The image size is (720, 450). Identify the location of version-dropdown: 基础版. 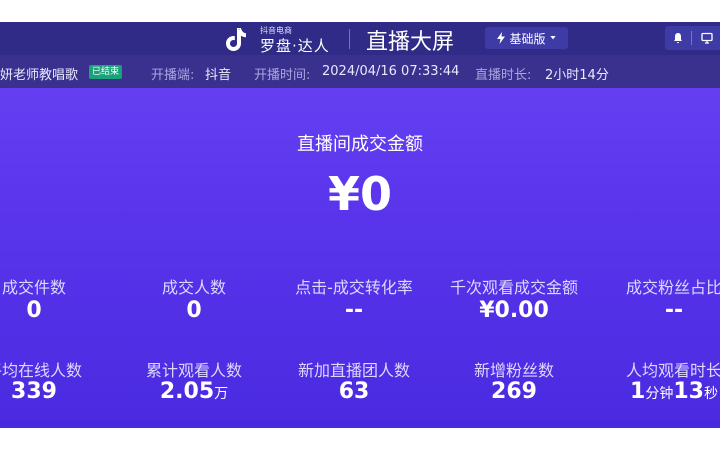
(526, 38).